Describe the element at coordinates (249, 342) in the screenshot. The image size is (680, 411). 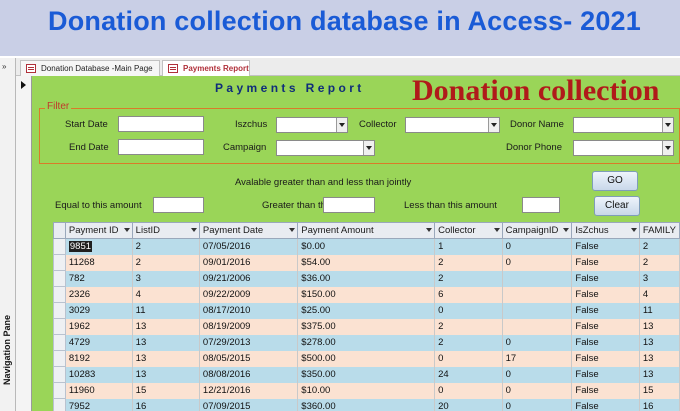
I see `table-cell: 07/29/2013` at that location.